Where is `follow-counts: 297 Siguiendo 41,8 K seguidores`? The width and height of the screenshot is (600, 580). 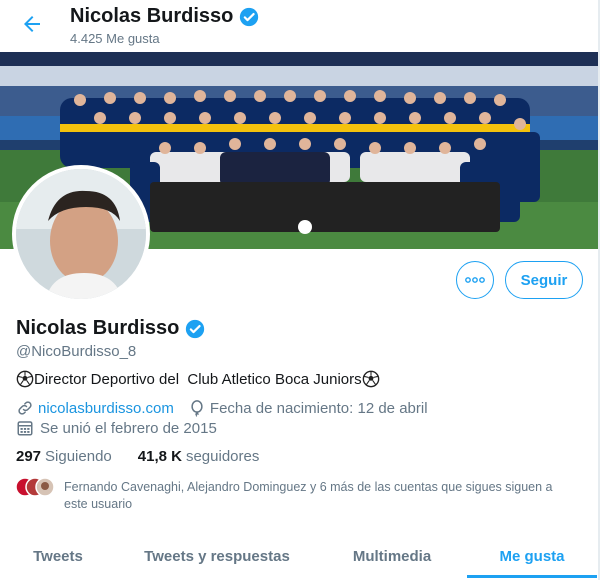 follow-counts: 297 Siguiendo 41,8 K seguidores is located at coordinates (137, 456).